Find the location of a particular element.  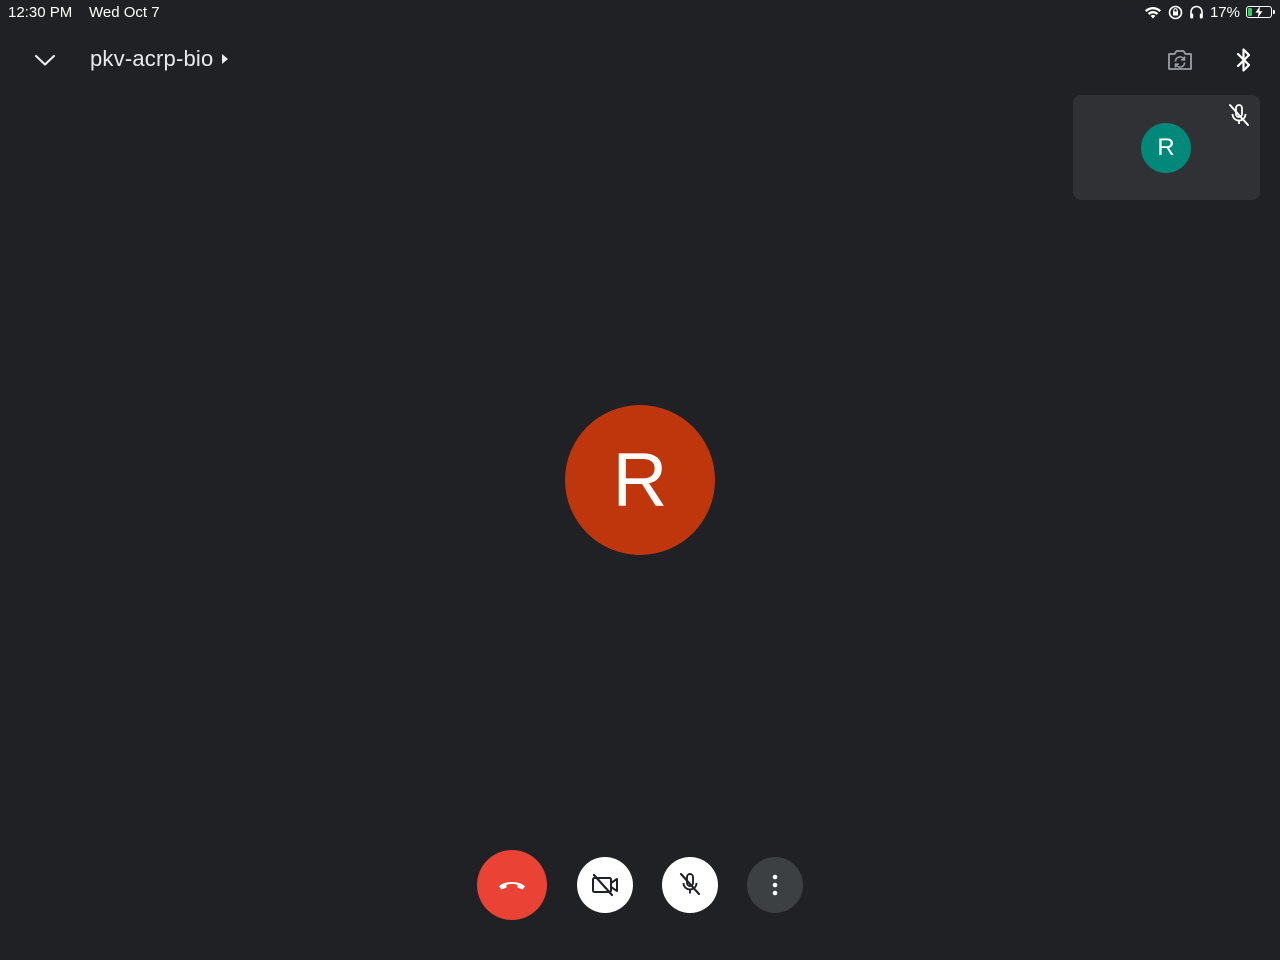

bluetooth-icon is located at coordinates (1243, 60).